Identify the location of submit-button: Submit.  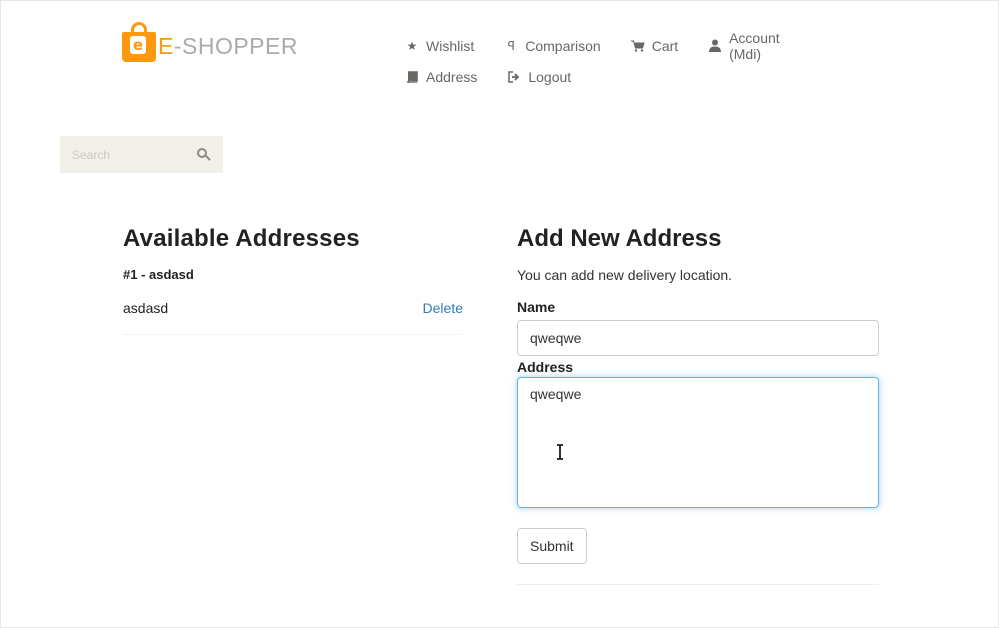
(552, 546).